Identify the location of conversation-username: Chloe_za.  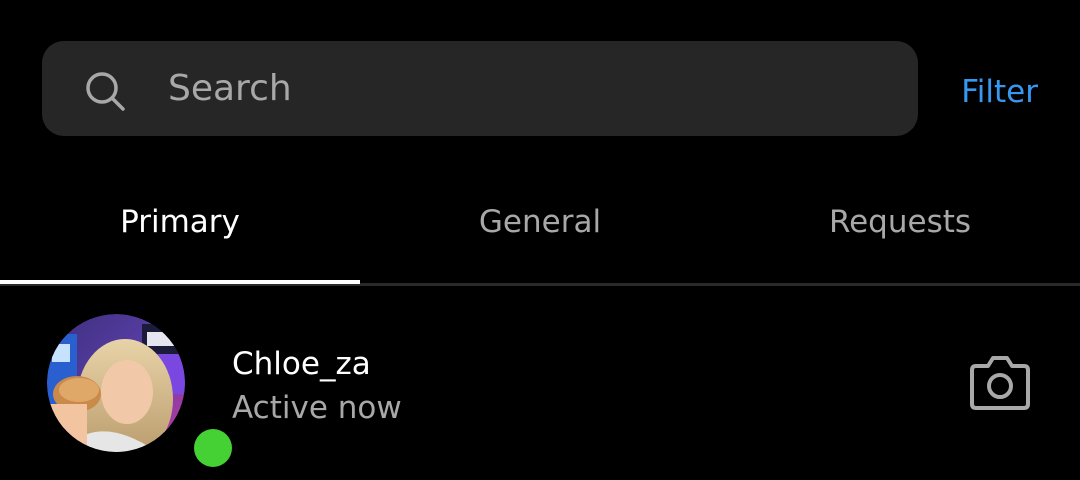
(301, 364).